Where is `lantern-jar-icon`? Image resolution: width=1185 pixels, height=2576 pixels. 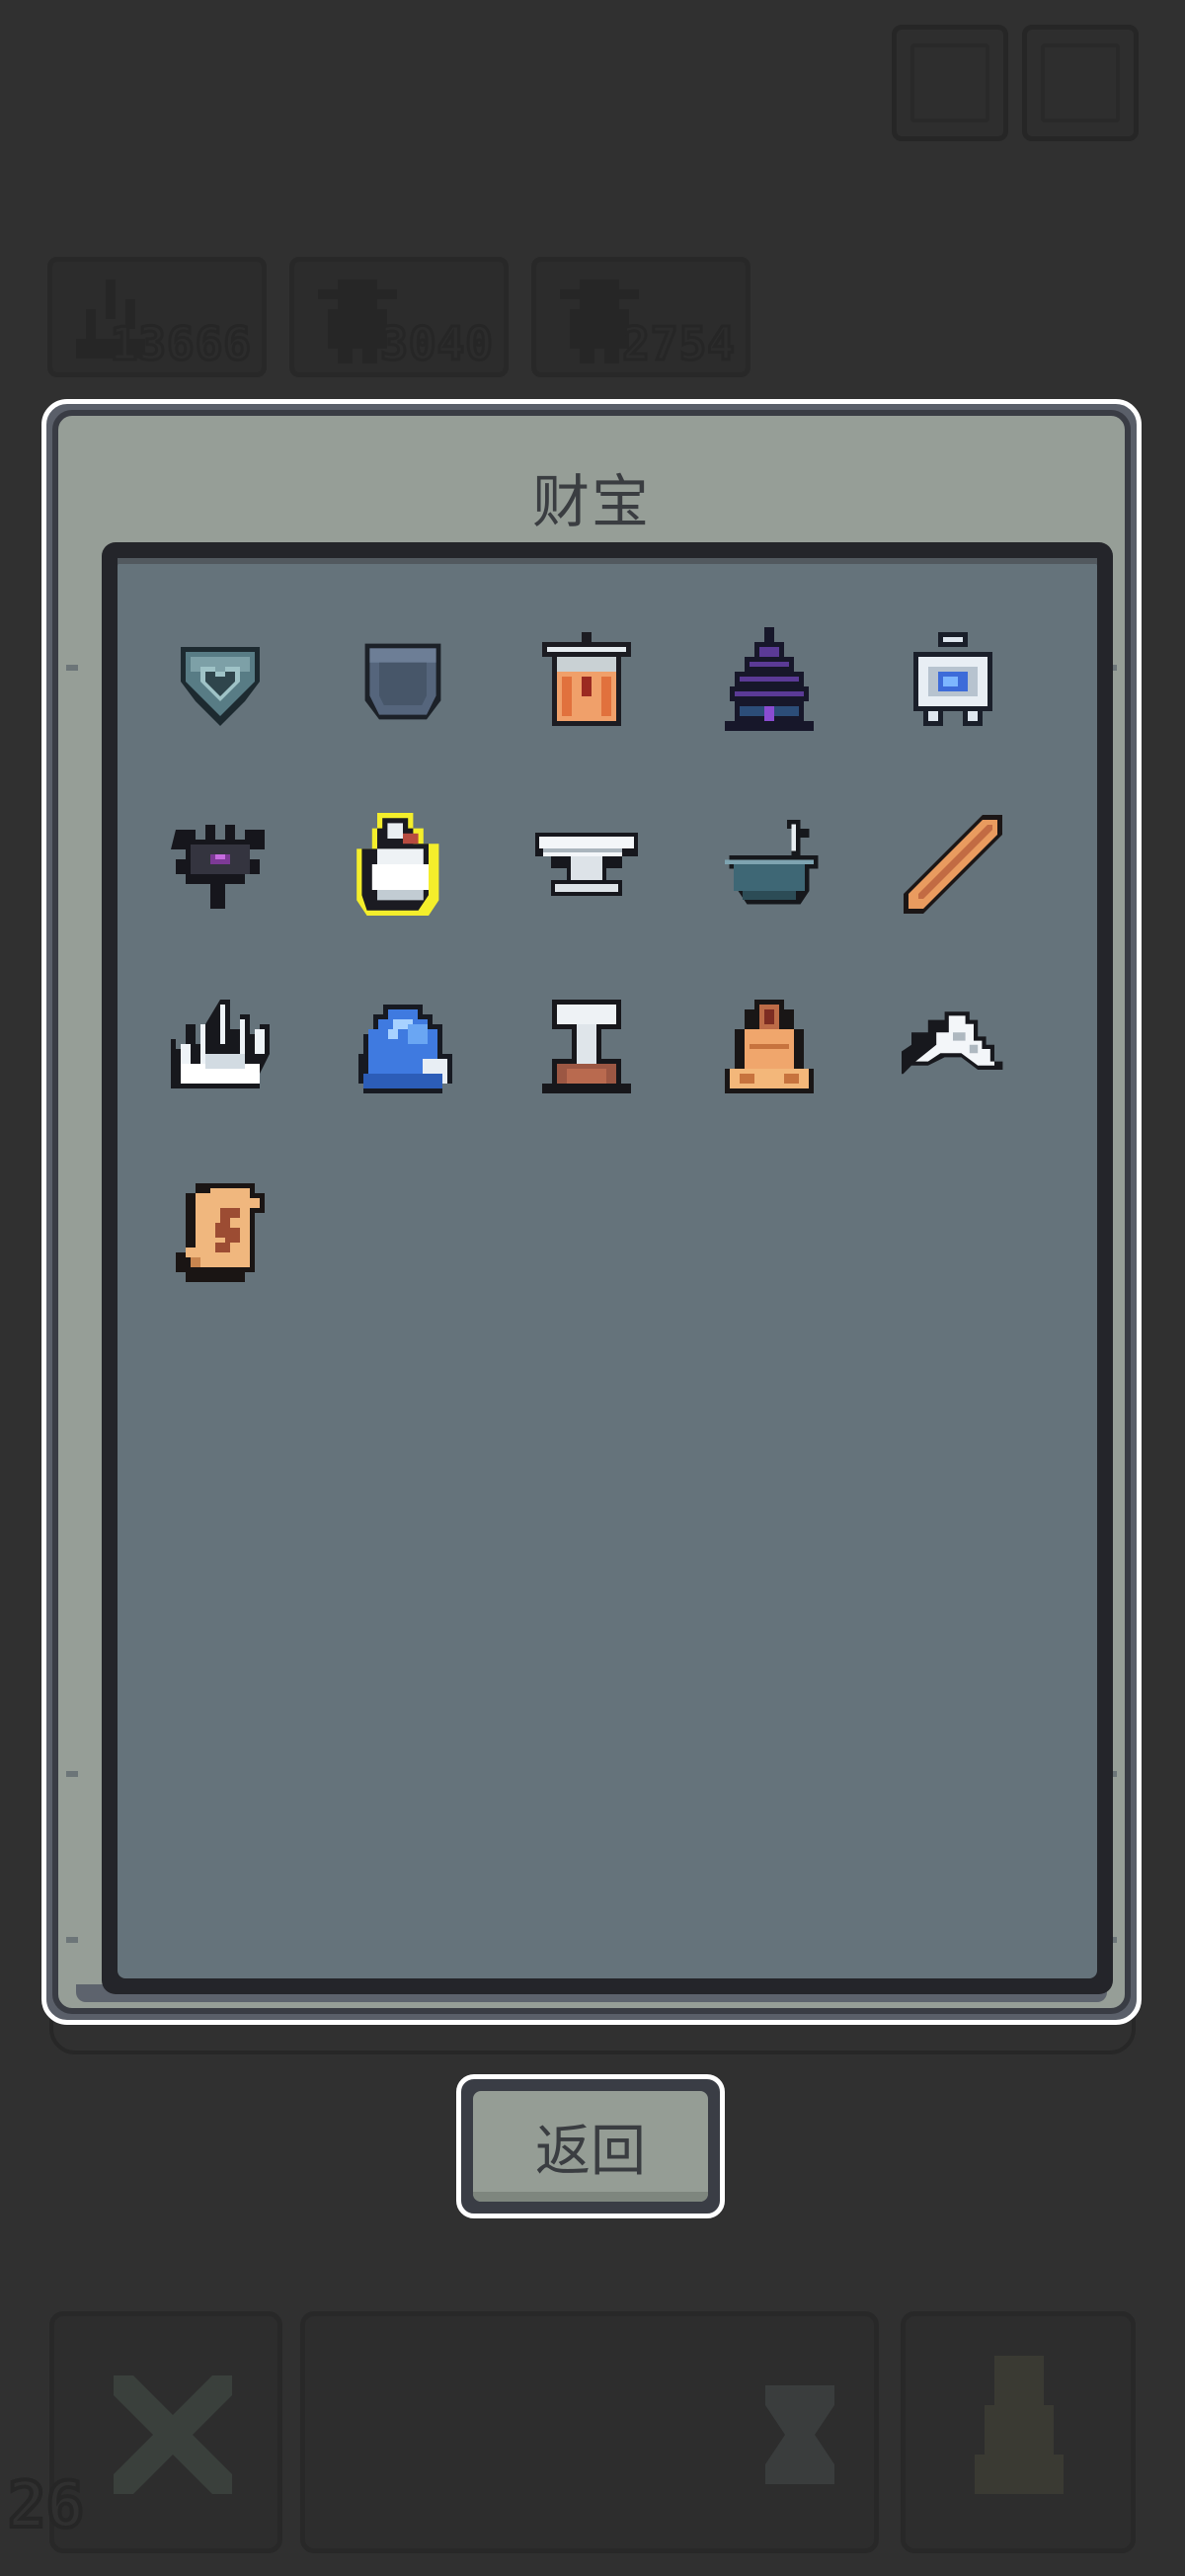
lantern-jar-icon is located at coordinates (586, 681).